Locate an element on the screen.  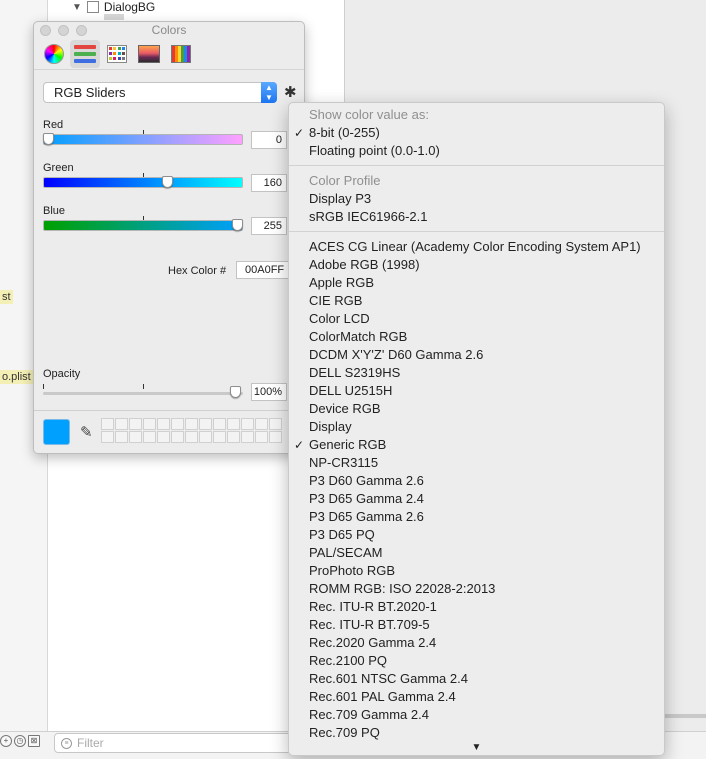
color-palettes-tab is located at coordinates (117, 54).